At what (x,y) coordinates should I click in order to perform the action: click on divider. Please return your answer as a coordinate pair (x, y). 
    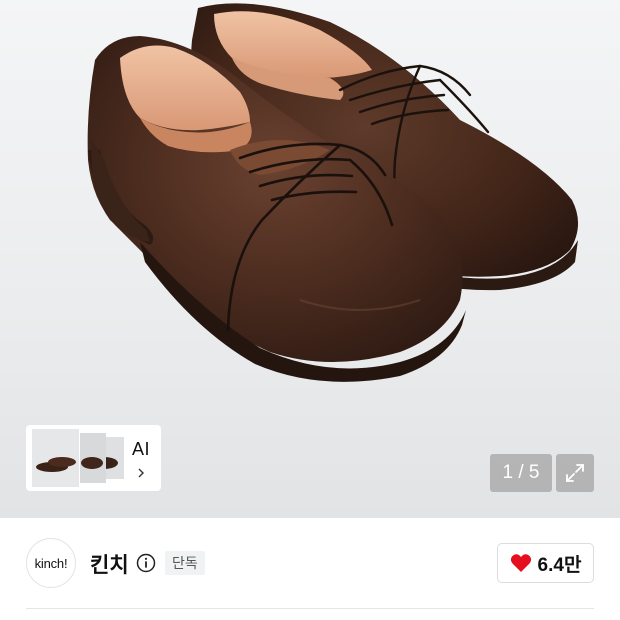
    Looking at the image, I should click on (310, 608).